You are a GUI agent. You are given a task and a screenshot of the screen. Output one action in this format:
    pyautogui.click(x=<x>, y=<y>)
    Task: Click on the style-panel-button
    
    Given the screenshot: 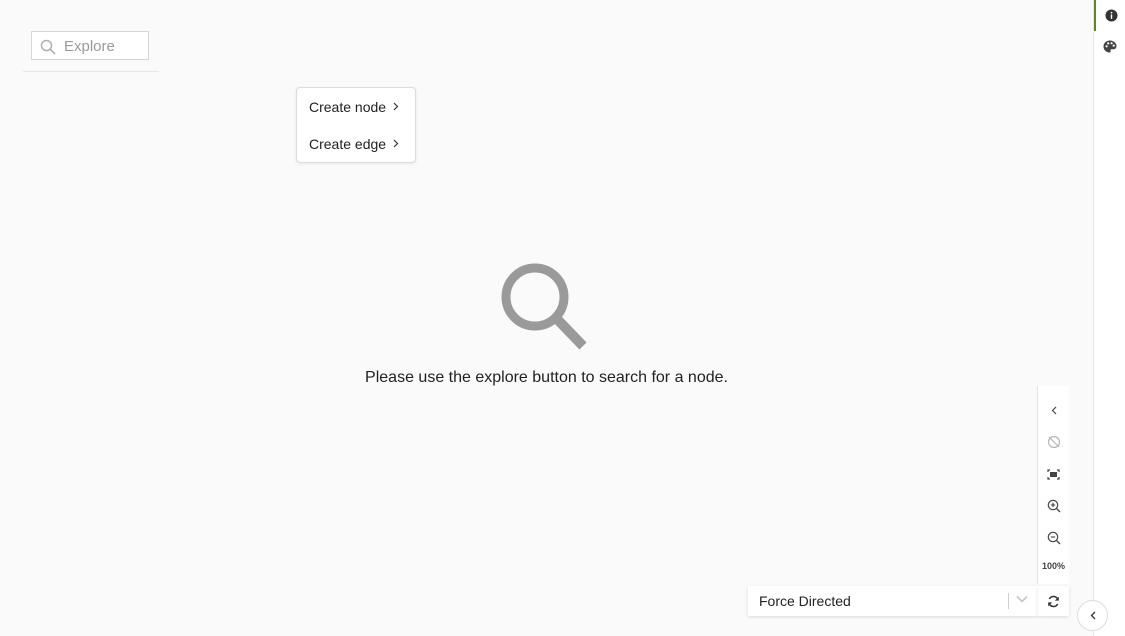 What is the action you would take?
    pyautogui.click(x=1109, y=46)
    